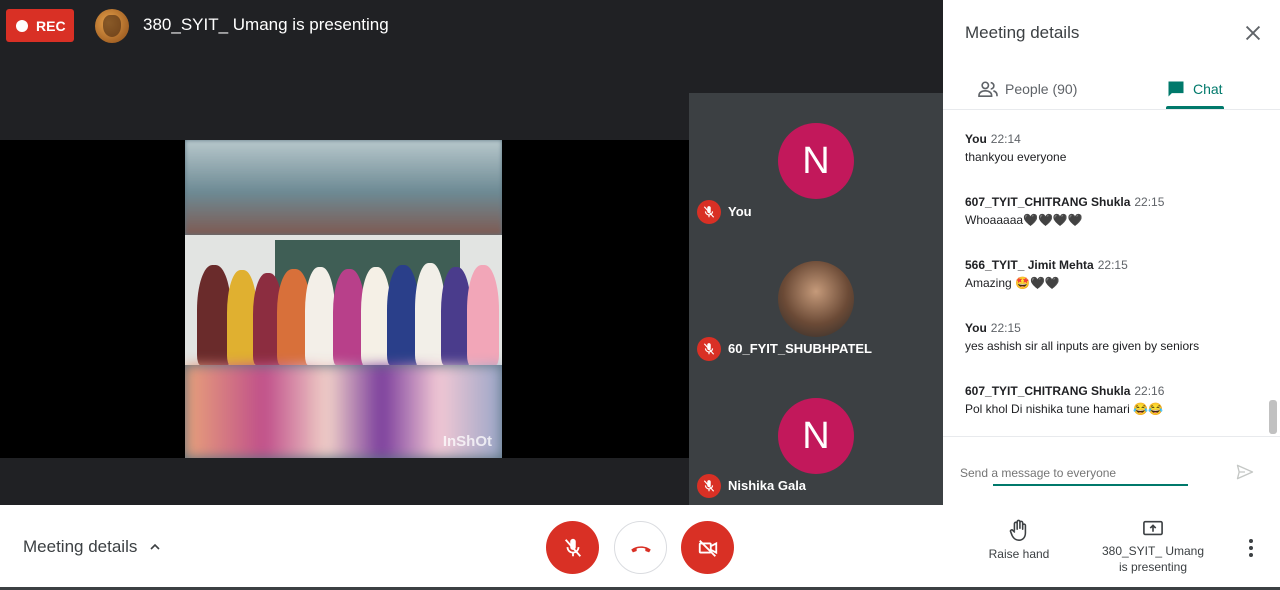 This screenshot has height=590, width=1280. What do you see at coordinates (266, 24) in the screenshot?
I see `presenter-title: 380_SYIT_ Umang is presenting` at bounding box center [266, 24].